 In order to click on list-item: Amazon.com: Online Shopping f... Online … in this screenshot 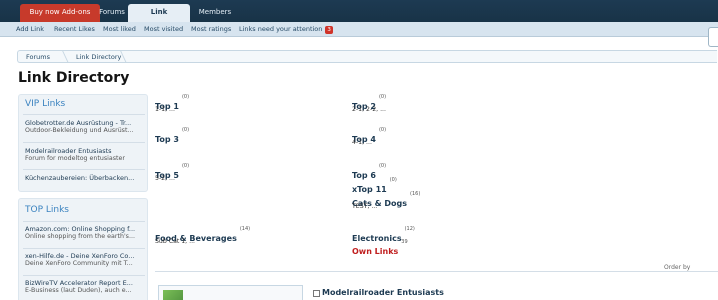, I will do `click(84, 232)`.